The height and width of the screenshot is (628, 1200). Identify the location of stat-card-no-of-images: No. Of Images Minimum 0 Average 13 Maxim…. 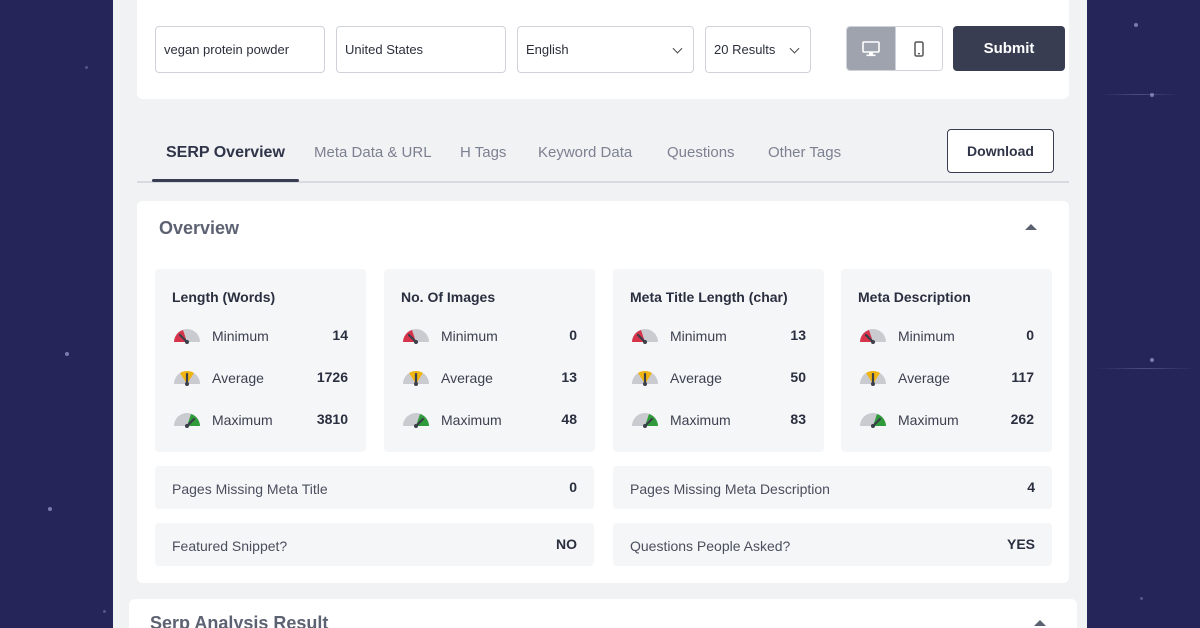
(489, 360).